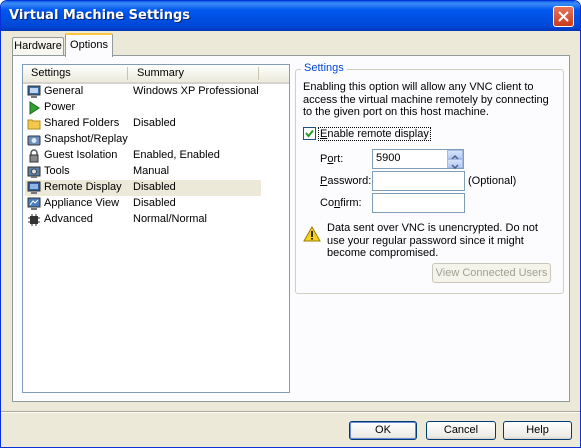 Image resolution: width=581 pixels, height=448 pixels. Describe the element at coordinates (34, 91) in the screenshot. I see `monitor-icon` at that location.